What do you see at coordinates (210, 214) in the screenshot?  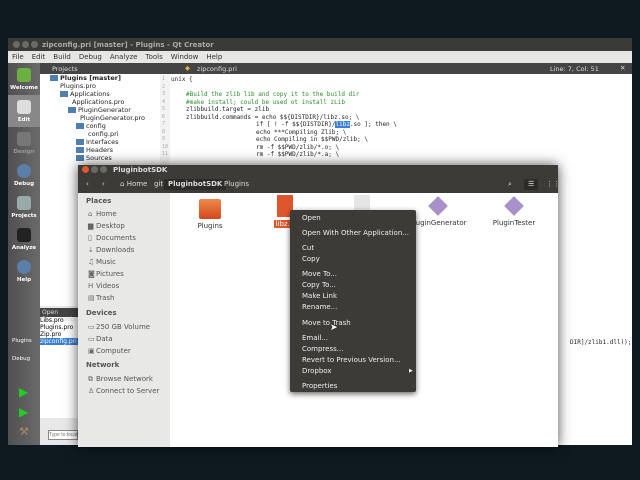 I see `file-plugins: Plugins` at bounding box center [210, 214].